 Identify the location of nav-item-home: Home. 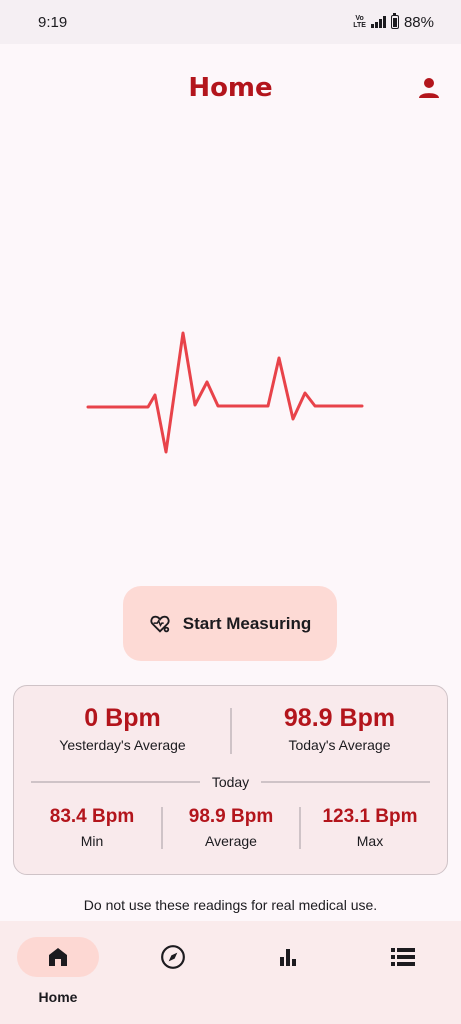
(58, 971).